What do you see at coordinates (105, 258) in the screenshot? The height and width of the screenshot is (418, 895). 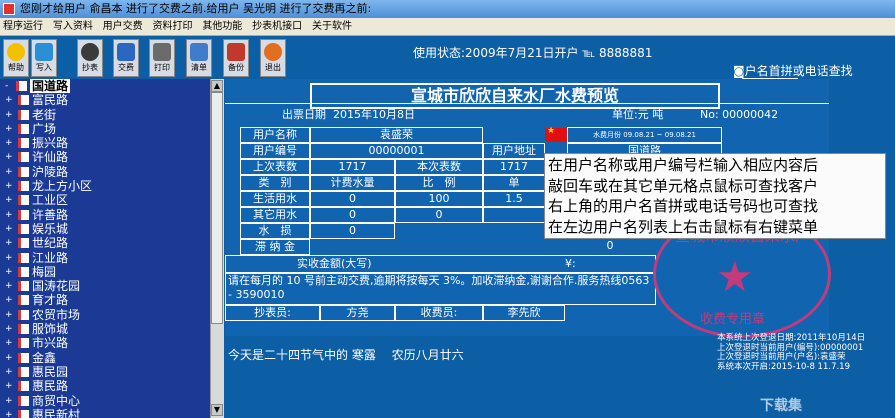 I see `tree-item: + 江业路` at bounding box center [105, 258].